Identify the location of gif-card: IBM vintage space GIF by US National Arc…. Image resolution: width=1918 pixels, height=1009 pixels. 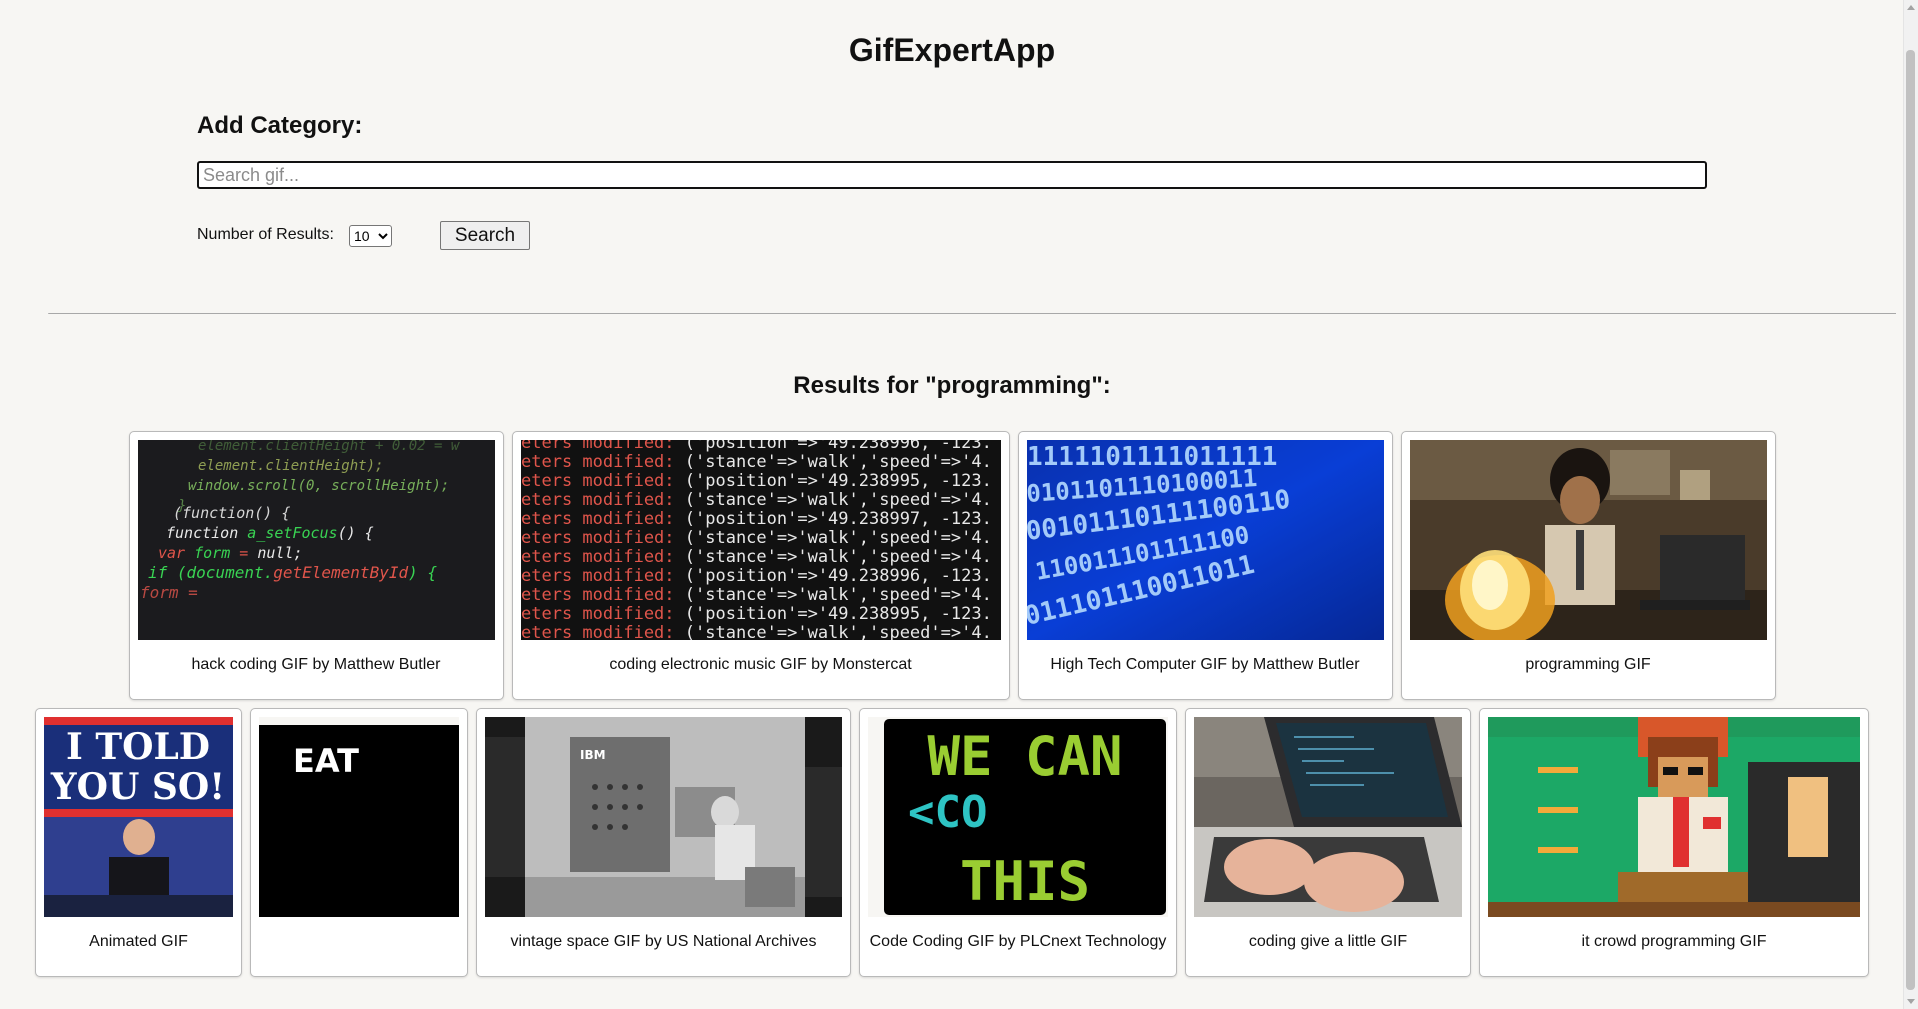
(663, 842).